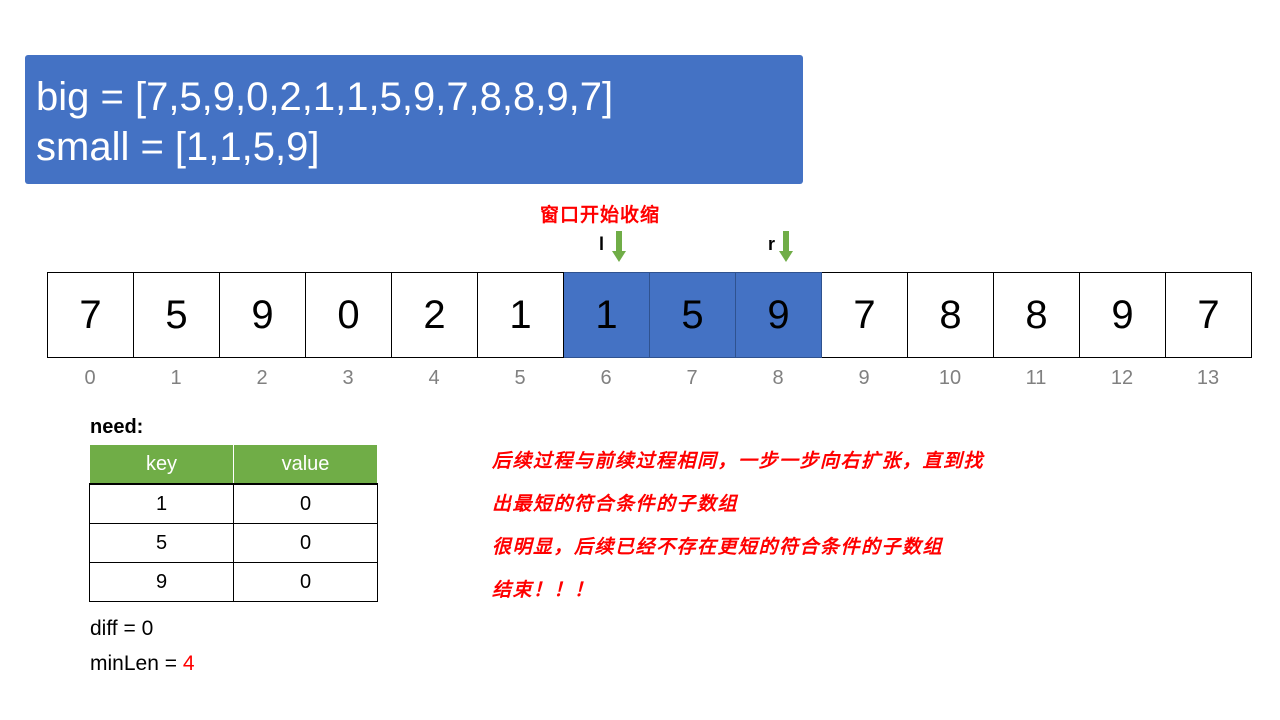  What do you see at coordinates (1208, 378) in the screenshot?
I see `array-index-label: 13` at bounding box center [1208, 378].